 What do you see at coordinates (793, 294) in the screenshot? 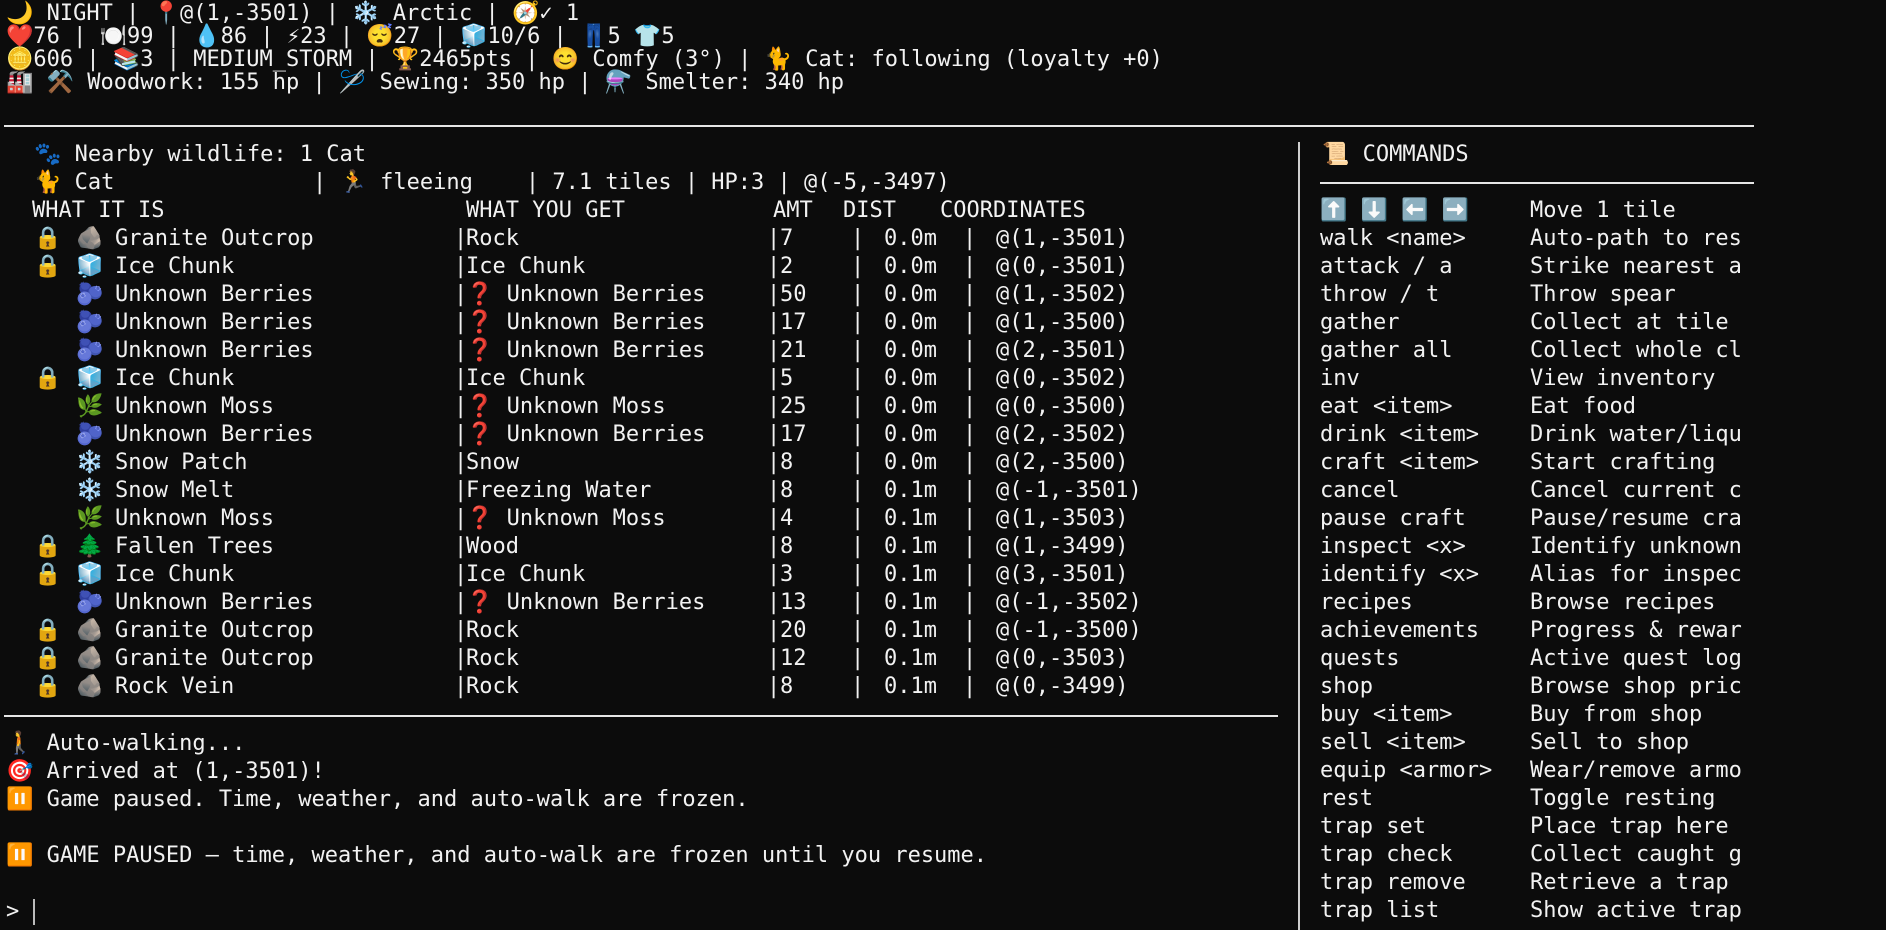
I see `resource-amount: 50` at bounding box center [793, 294].